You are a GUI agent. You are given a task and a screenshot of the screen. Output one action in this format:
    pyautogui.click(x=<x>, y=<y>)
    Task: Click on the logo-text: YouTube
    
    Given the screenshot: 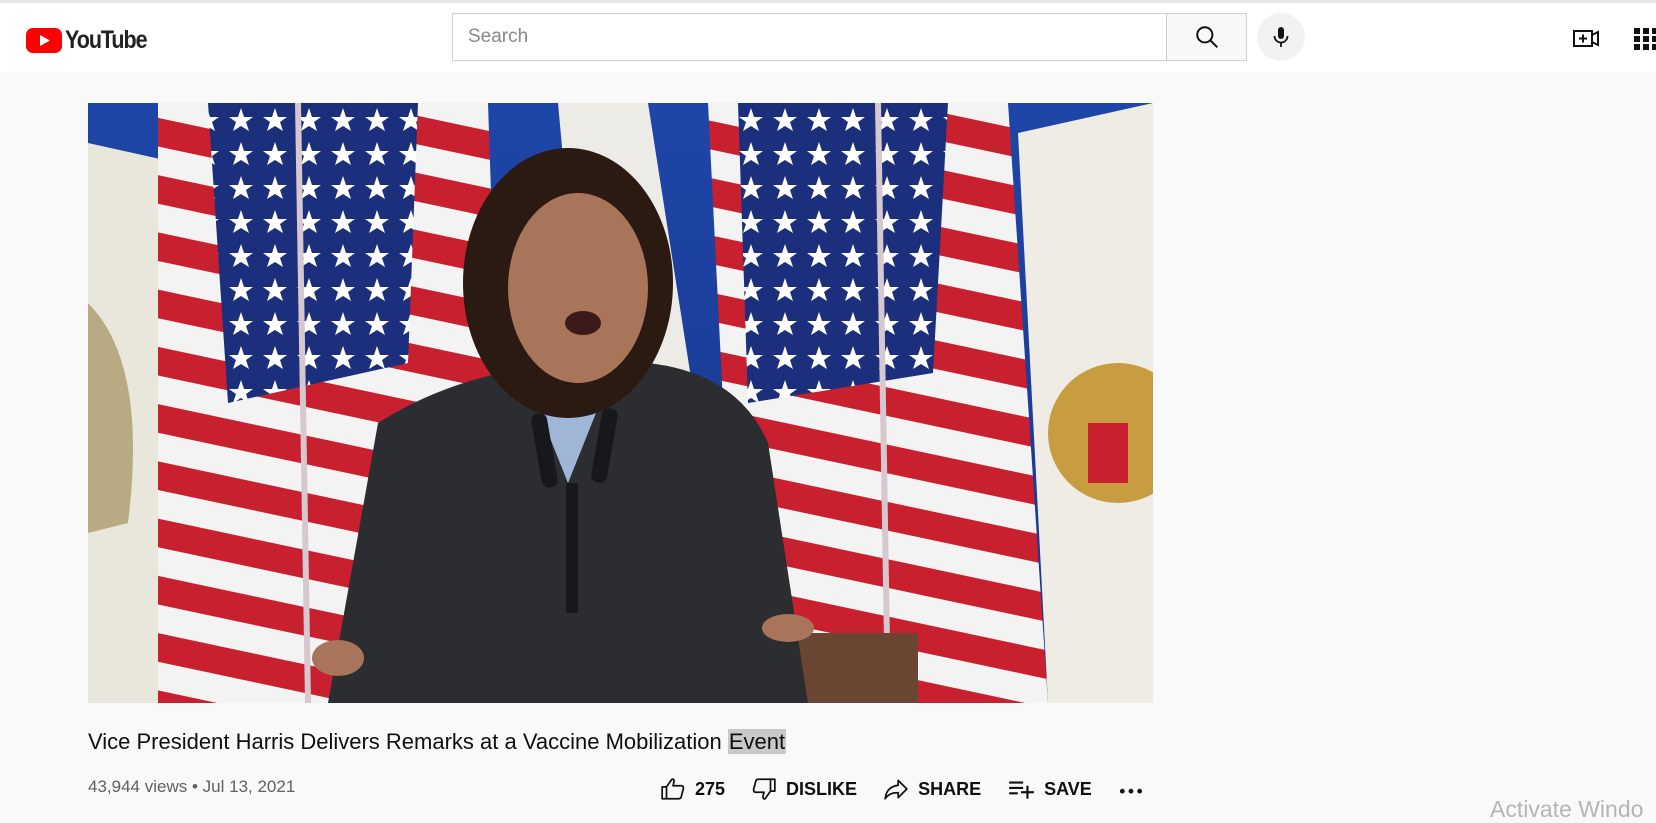 What is the action you would take?
    pyautogui.click(x=106, y=40)
    